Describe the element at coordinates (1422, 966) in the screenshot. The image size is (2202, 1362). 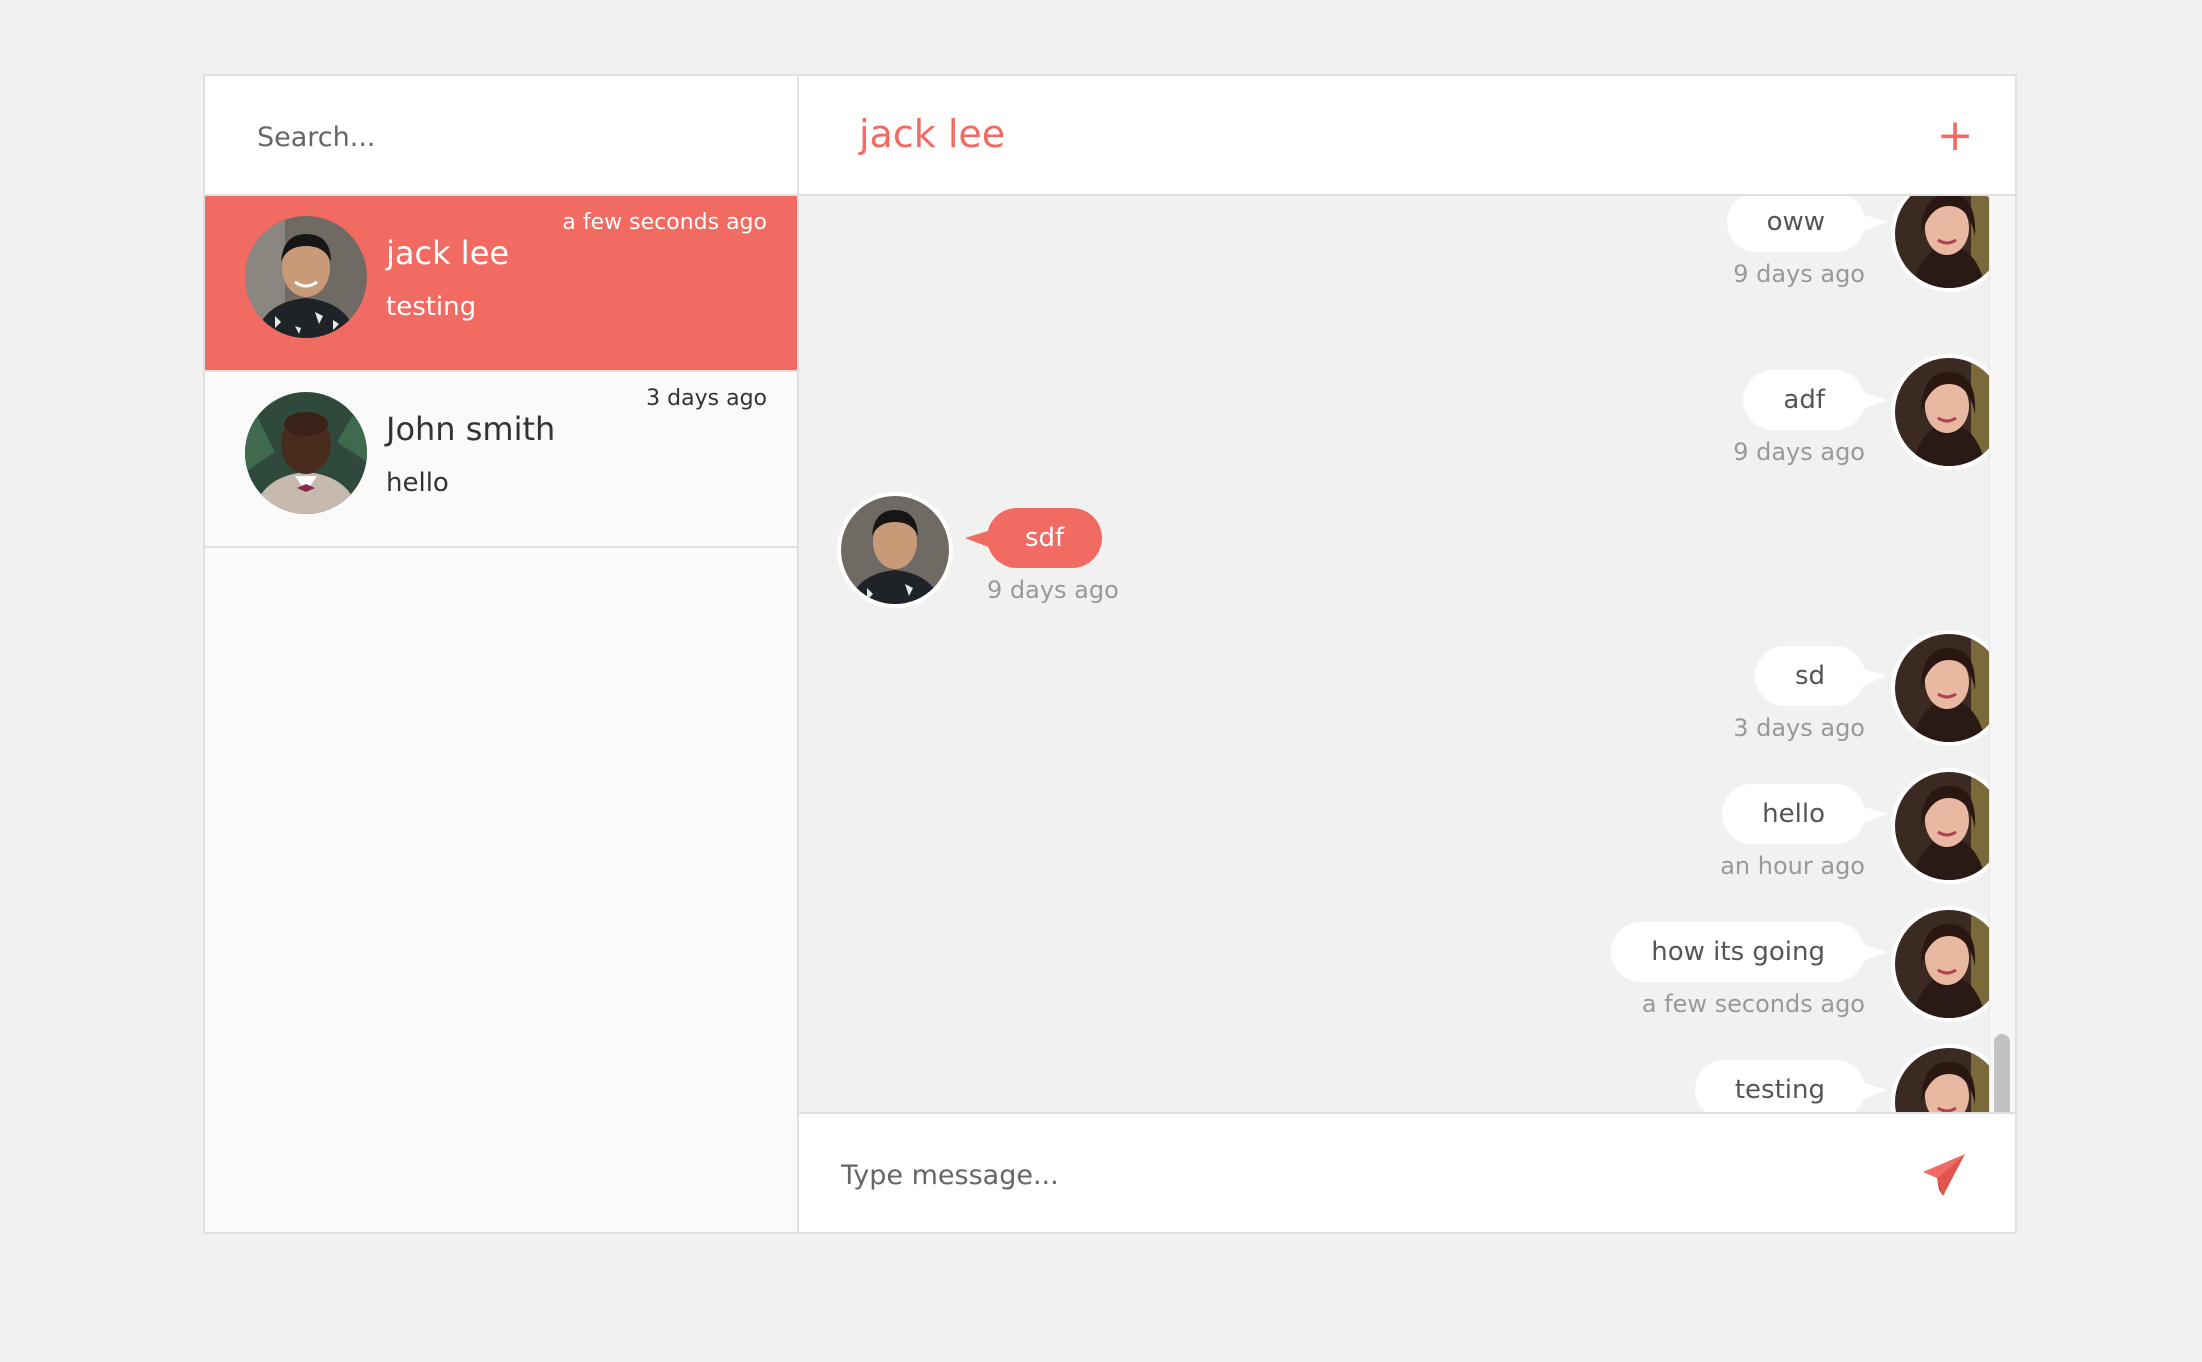
I see `message-row: how its going a few seconds ago` at that location.